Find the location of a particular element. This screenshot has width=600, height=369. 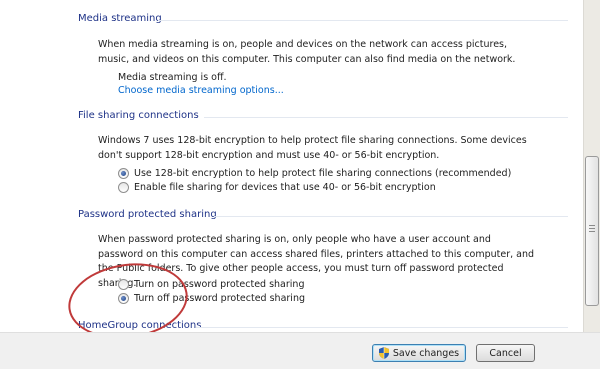

password-sharing-divider is located at coordinates (391, 216).